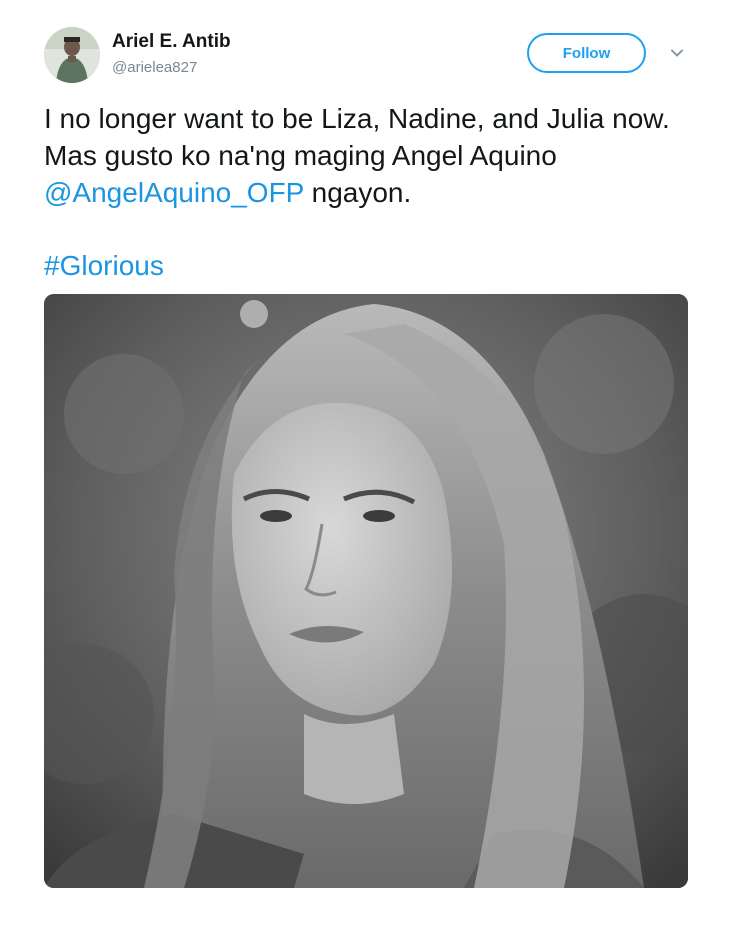 This screenshot has height=945, width=750. I want to click on avatar-image, so click(72, 55).